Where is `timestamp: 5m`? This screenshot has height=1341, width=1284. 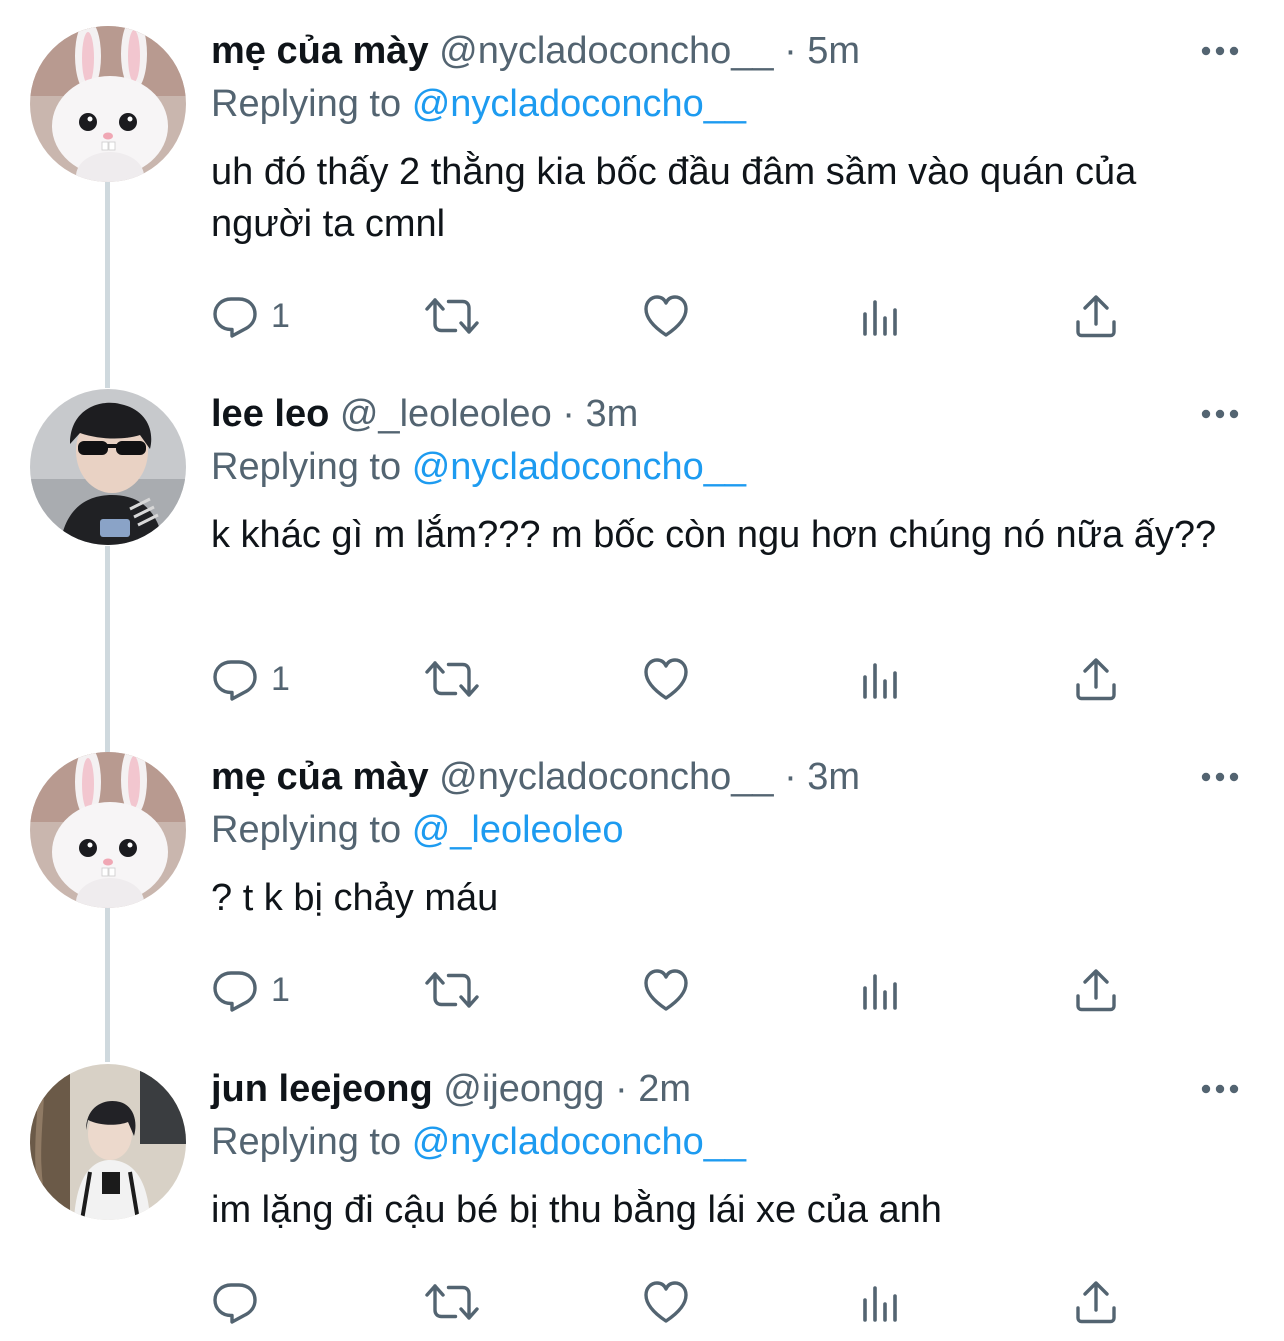 timestamp: 5m is located at coordinates (833, 51).